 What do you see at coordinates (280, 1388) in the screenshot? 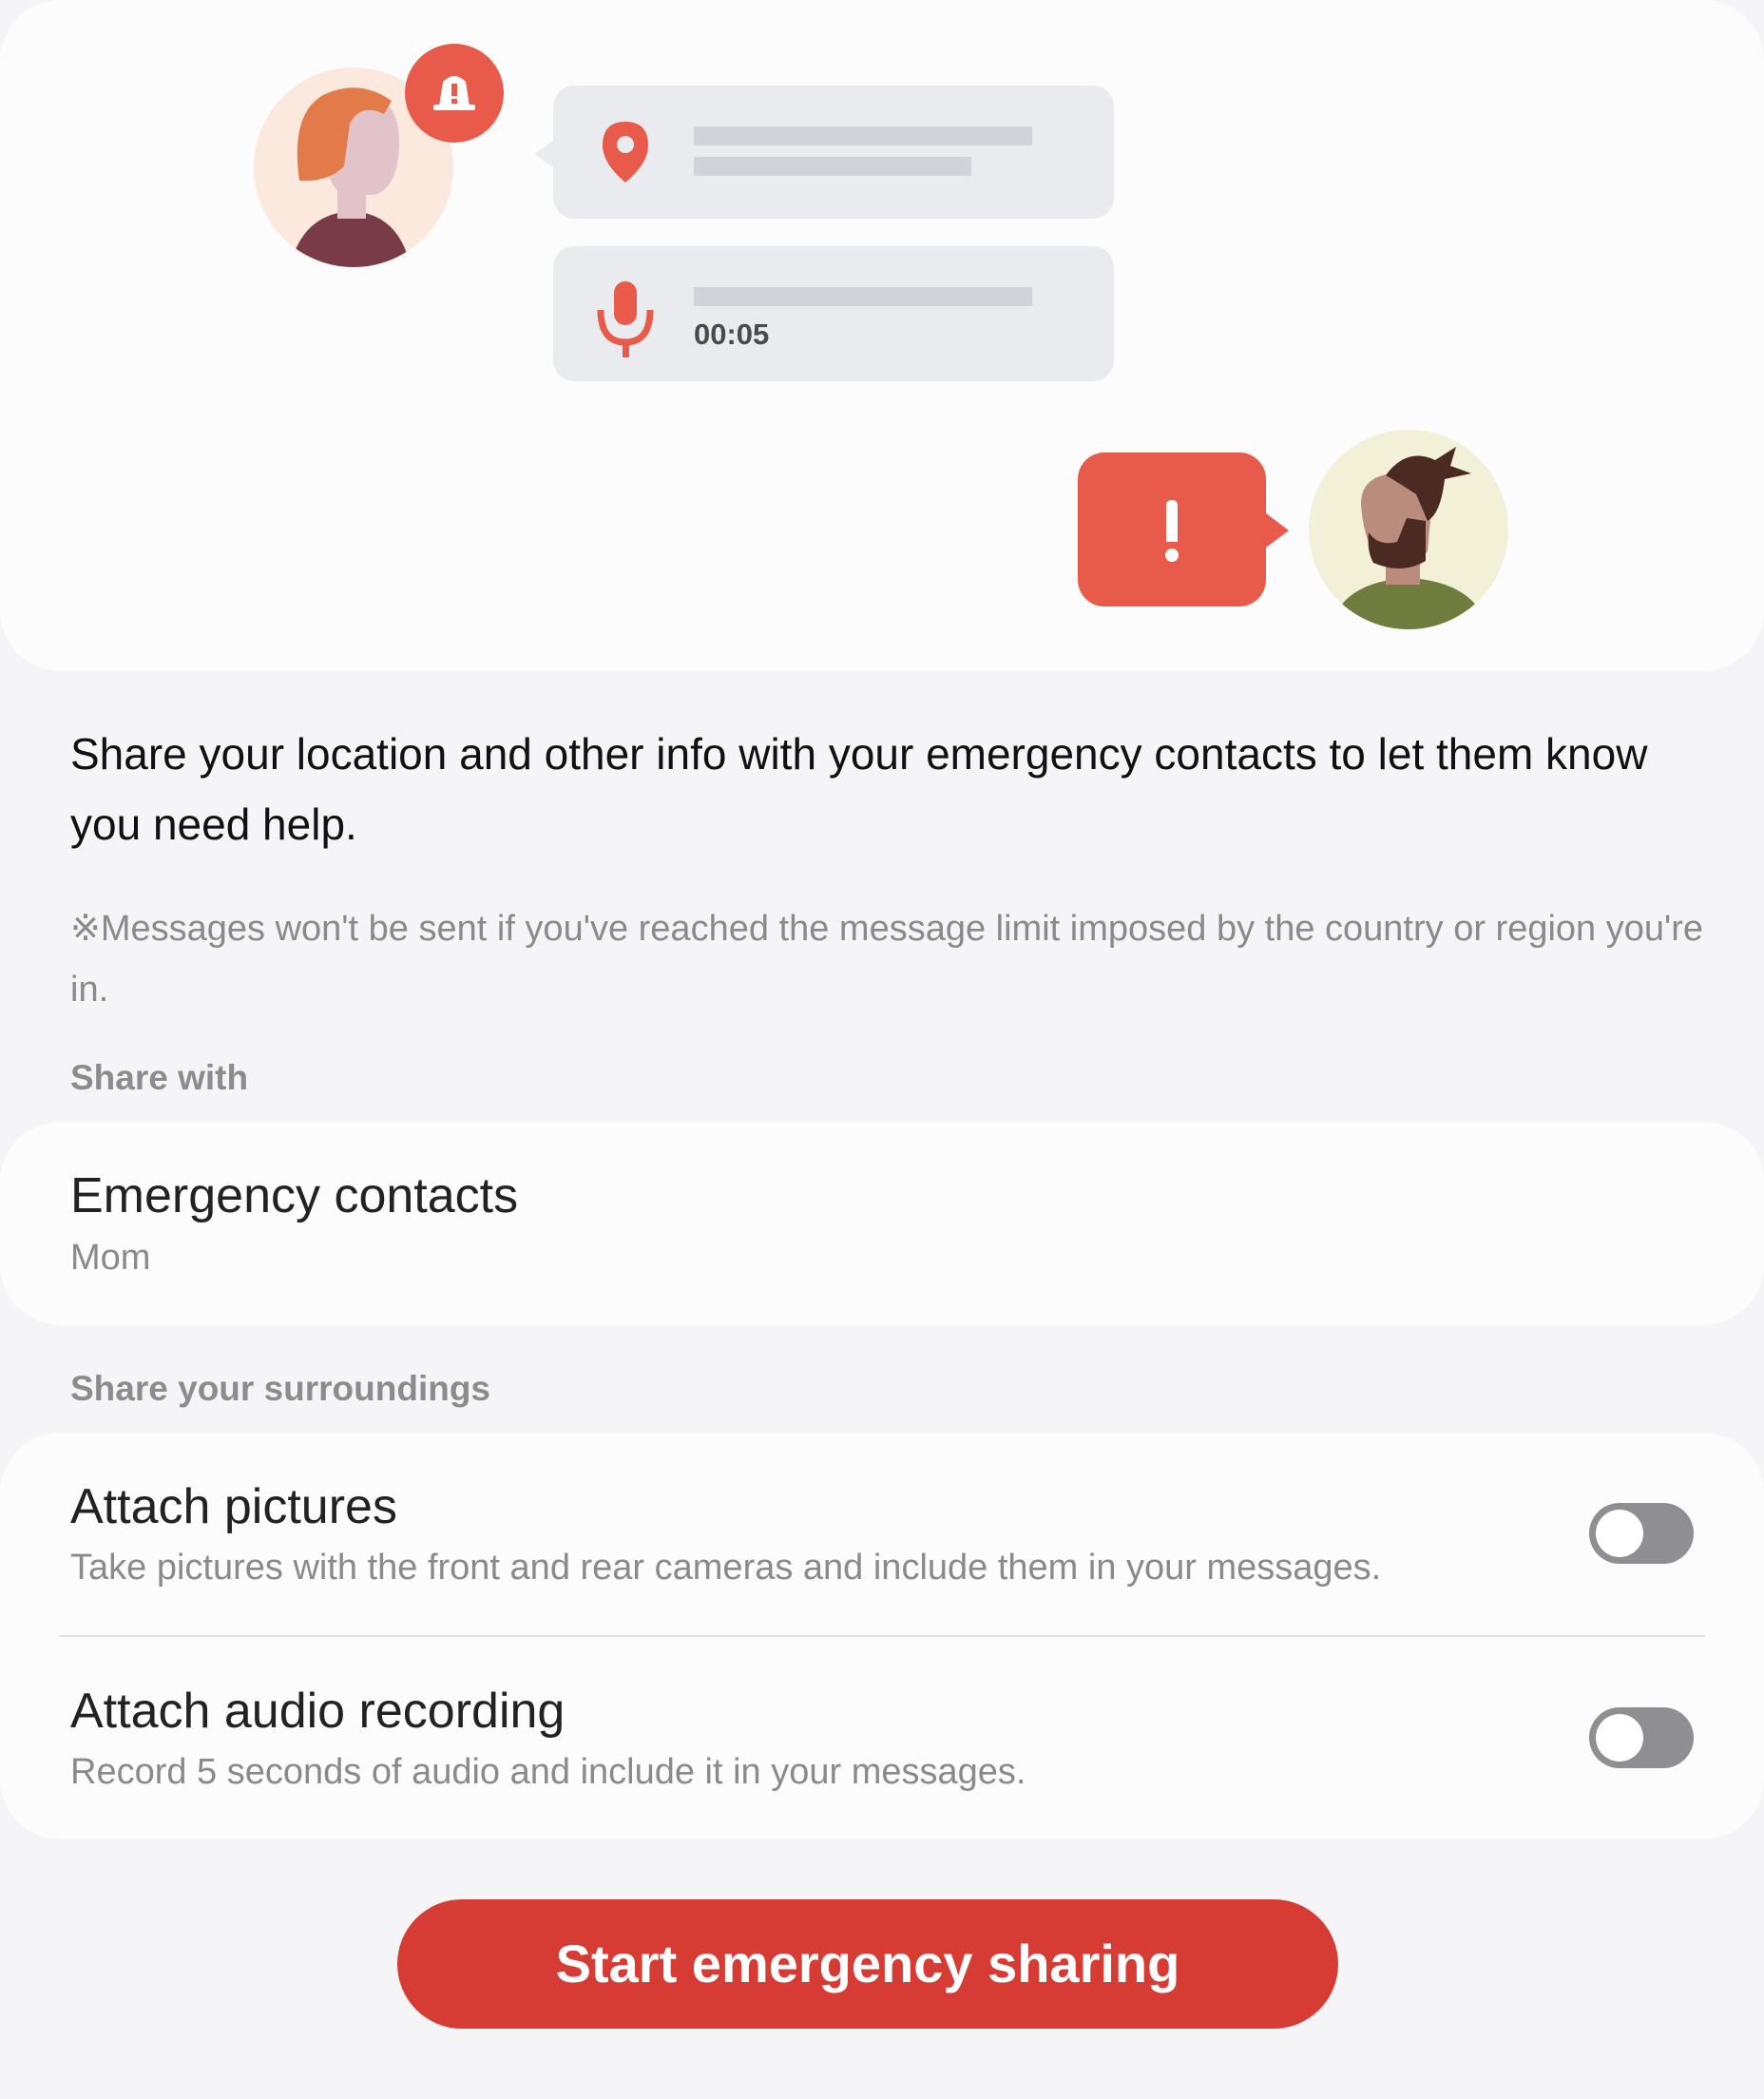
I see `share-surroundings-header: Share your surroundings` at bounding box center [280, 1388].